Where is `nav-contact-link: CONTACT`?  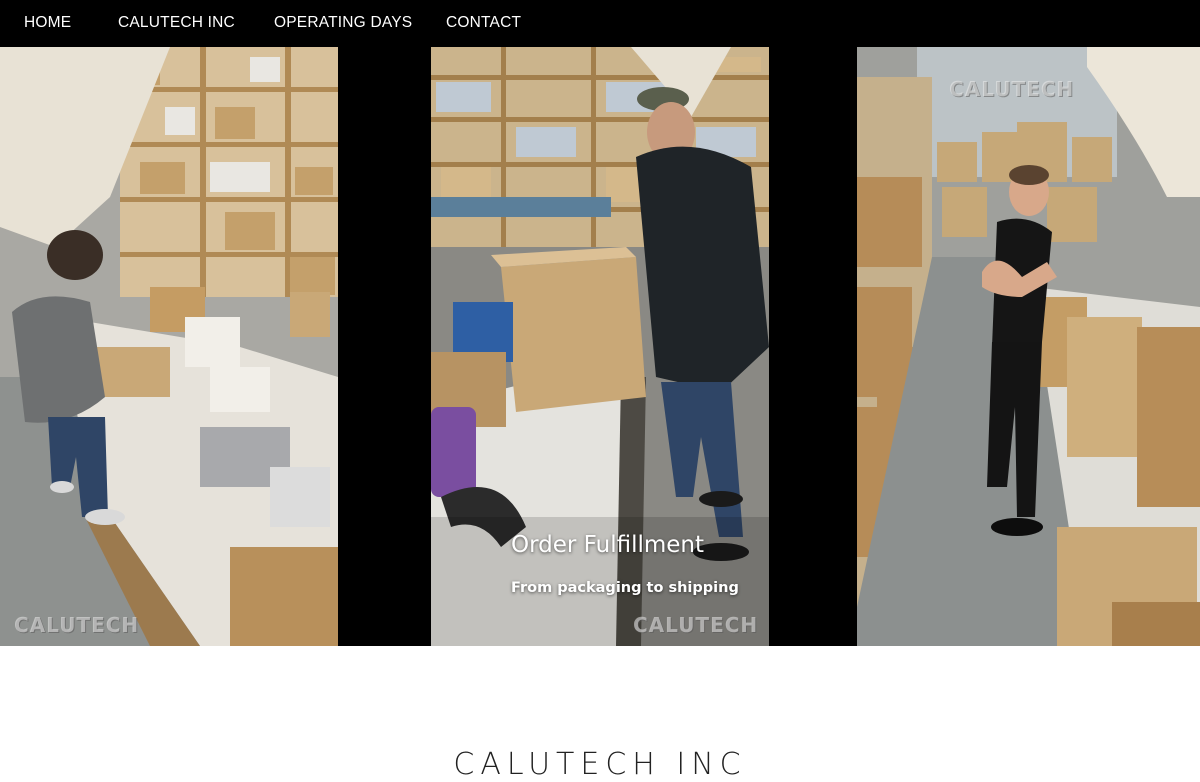
nav-contact-link: CONTACT is located at coordinates (483, 23).